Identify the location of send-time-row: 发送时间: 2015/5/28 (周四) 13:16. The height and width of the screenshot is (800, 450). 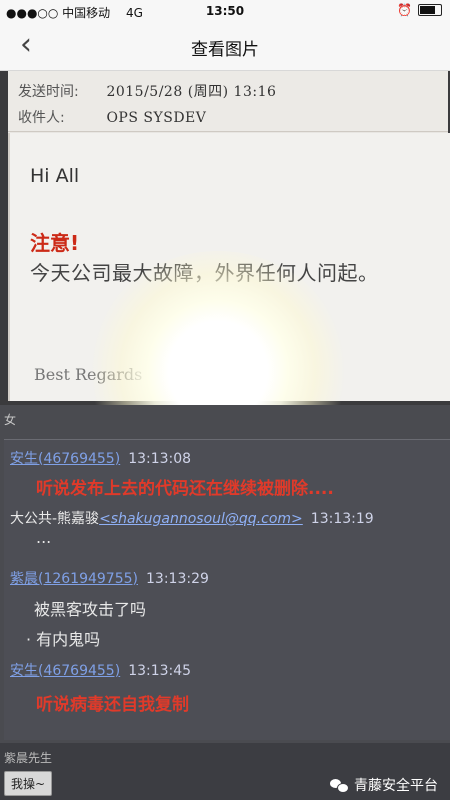
(147, 91).